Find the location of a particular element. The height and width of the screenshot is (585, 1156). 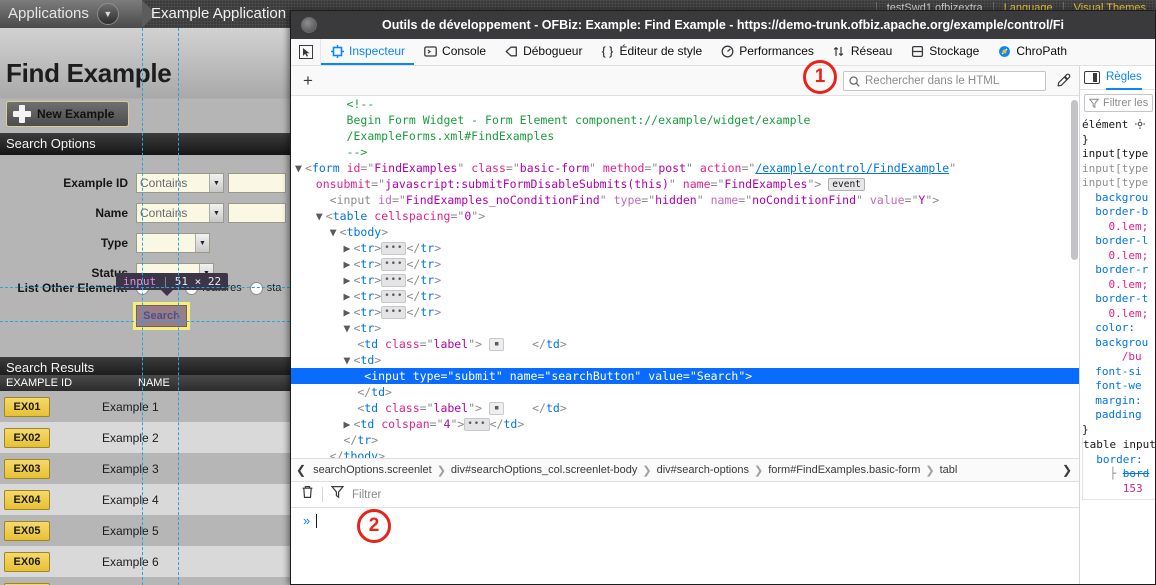

value-input-example-id is located at coordinates (257, 183).